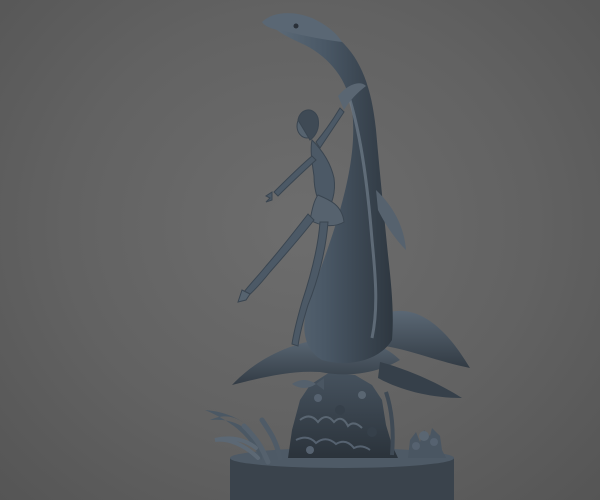  I want to click on coral-right, so click(415, 424).